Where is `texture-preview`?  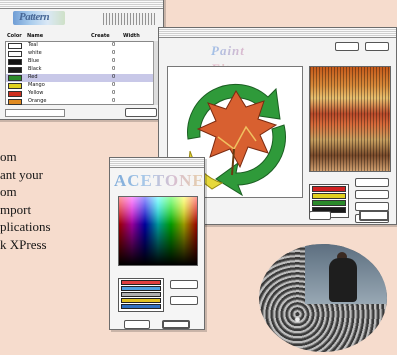
texture-preview is located at coordinates (350, 119).